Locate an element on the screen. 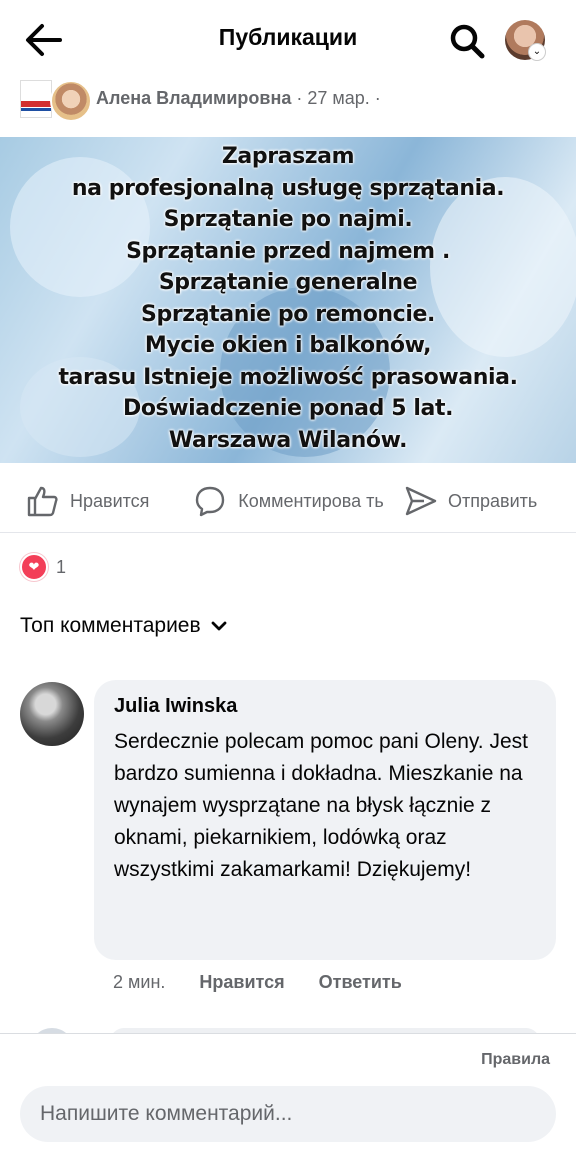 This screenshot has height=1153, width=576. post-author-line: Алена Владимировна · 27 мар. · is located at coordinates (238, 98).